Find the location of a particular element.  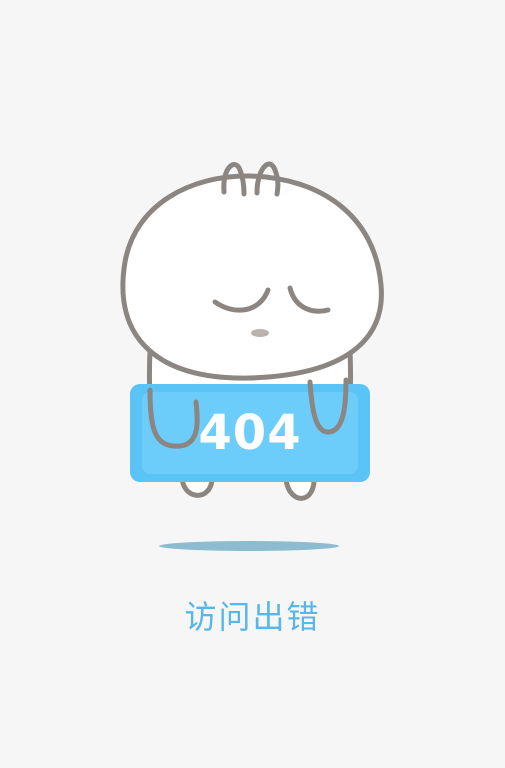

character-head is located at coordinates (252, 277).